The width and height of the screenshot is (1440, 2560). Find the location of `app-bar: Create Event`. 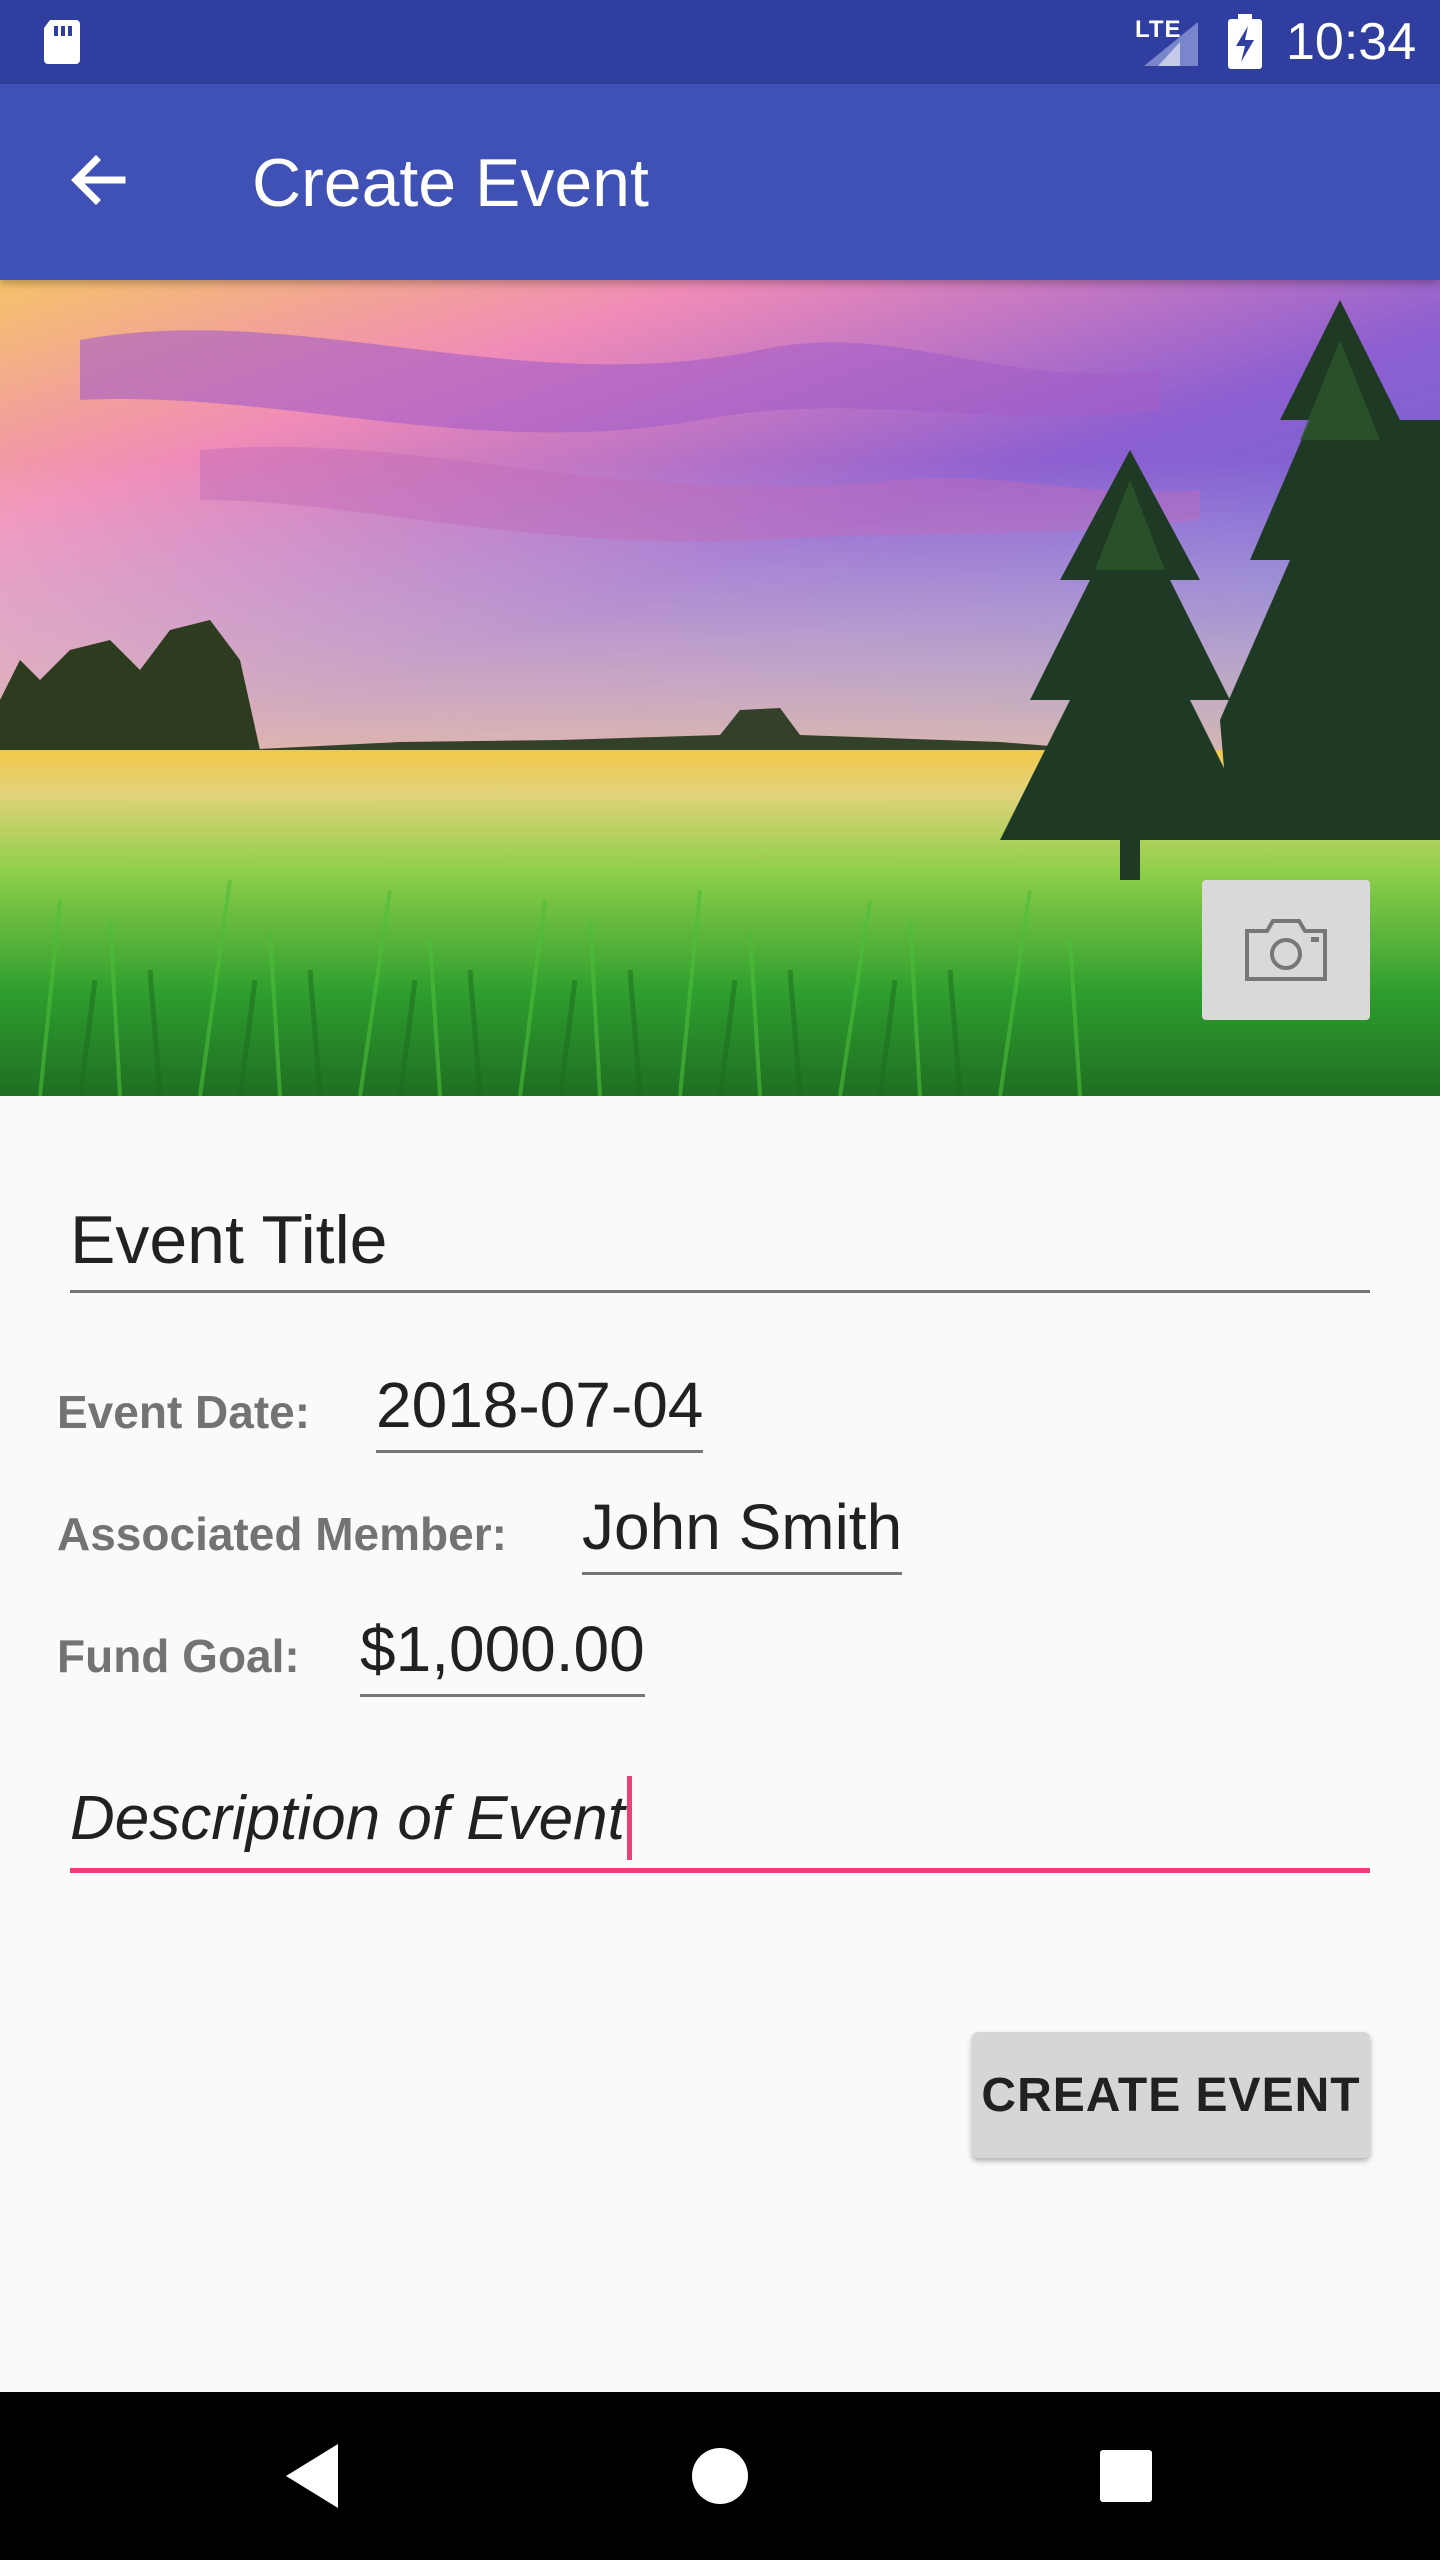

app-bar: Create Event is located at coordinates (720, 182).